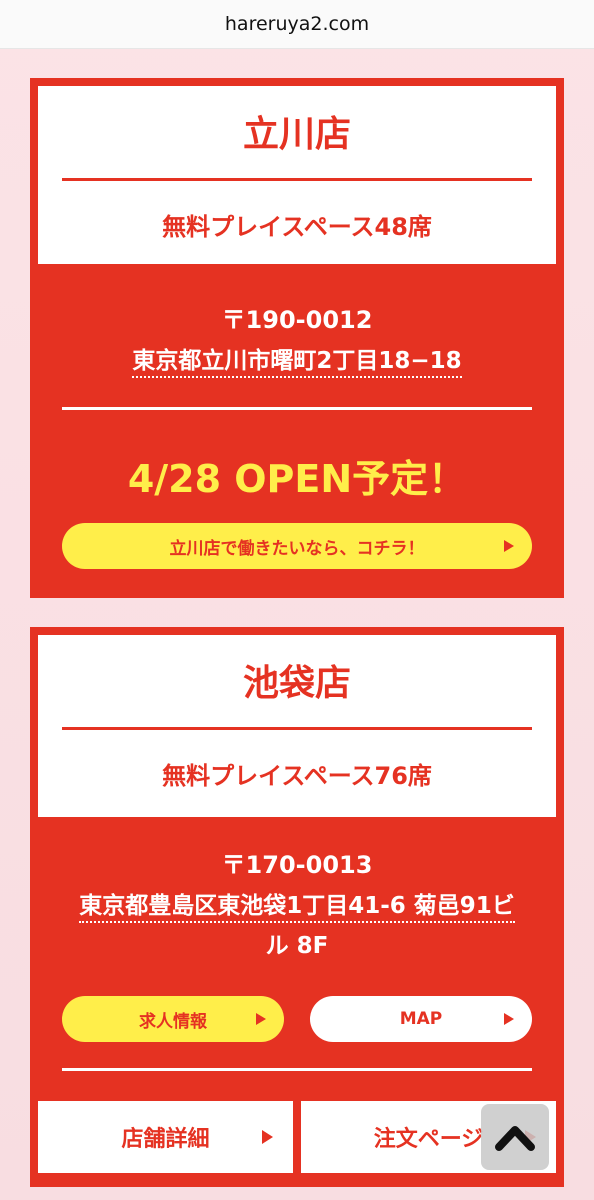 This screenshot has width=594, height=1200. Describe the element at coordinates (297, 320) in the screenshot. I see `postal-code: 〒190-0012` at that location.